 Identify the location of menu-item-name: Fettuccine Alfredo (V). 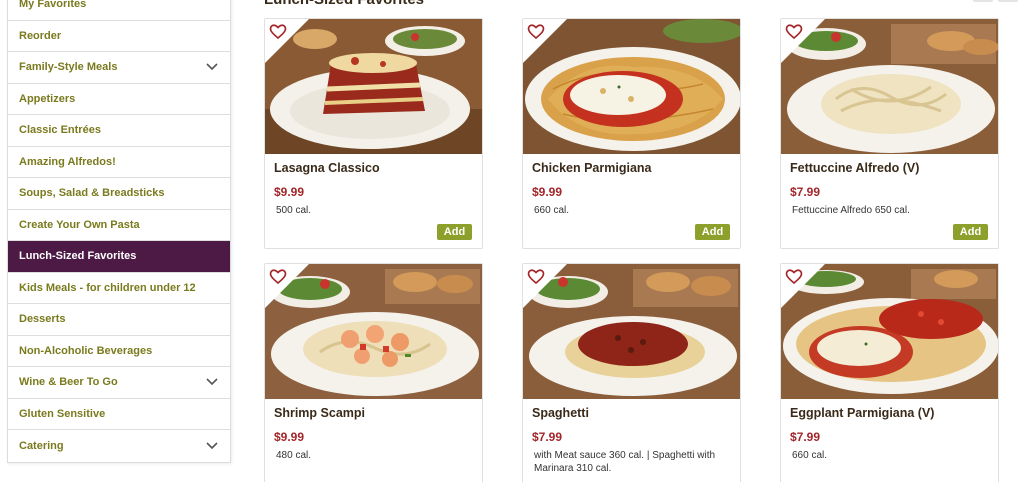
(855, 168).